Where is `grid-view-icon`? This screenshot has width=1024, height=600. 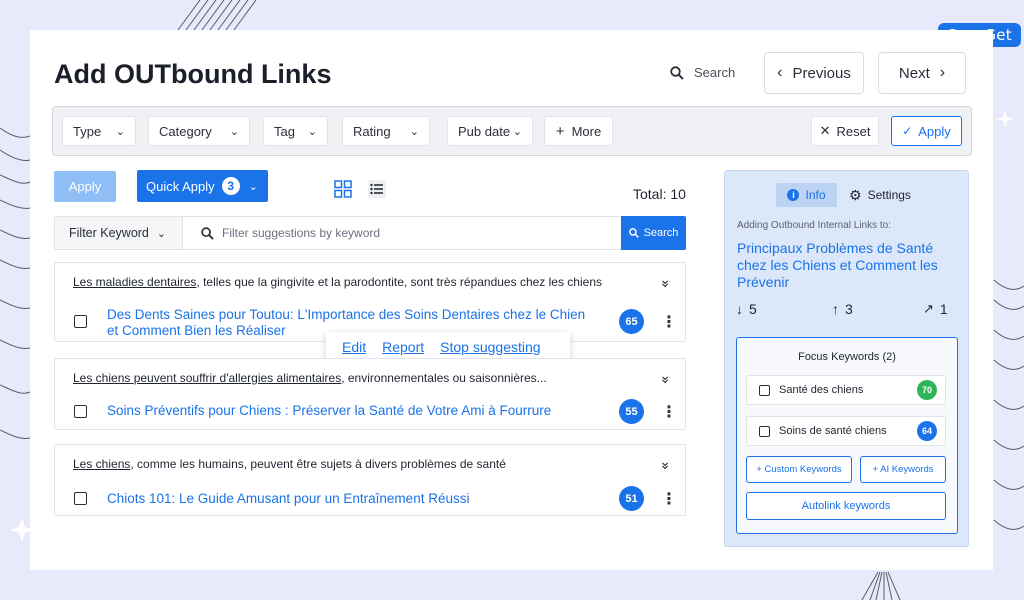
grid-view-icon is located at coordinates (343, 189).